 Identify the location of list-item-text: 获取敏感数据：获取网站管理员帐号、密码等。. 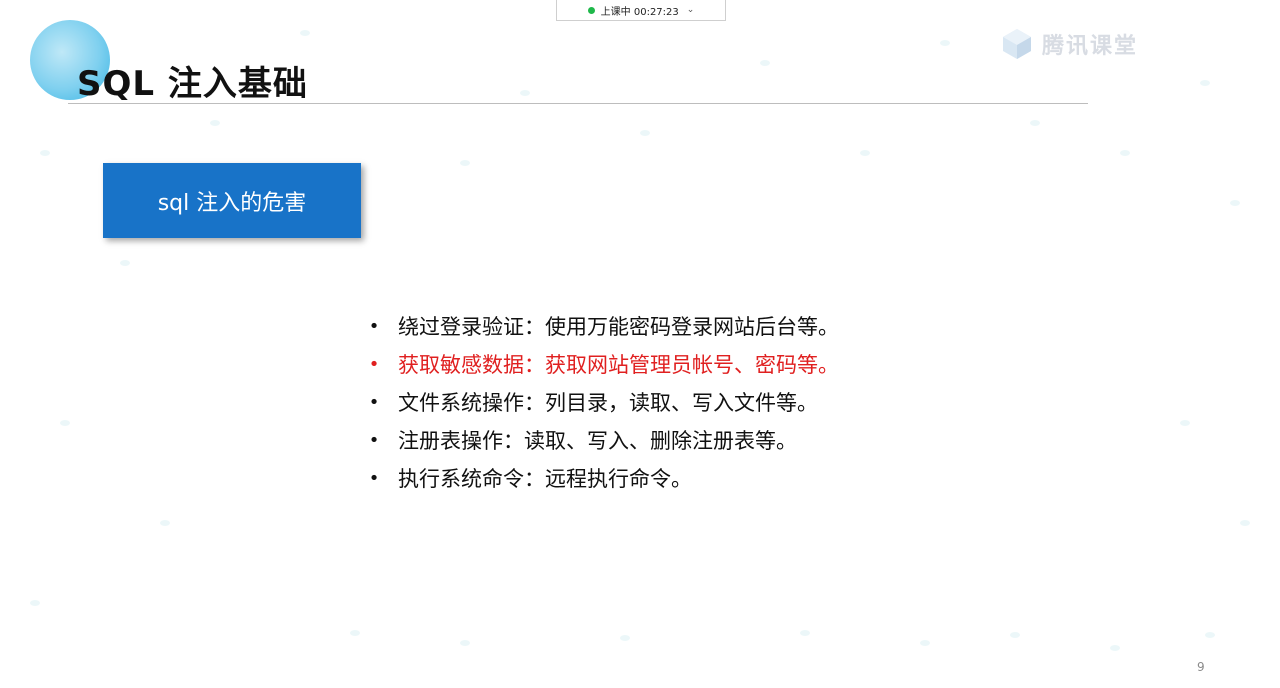
(618, 365).